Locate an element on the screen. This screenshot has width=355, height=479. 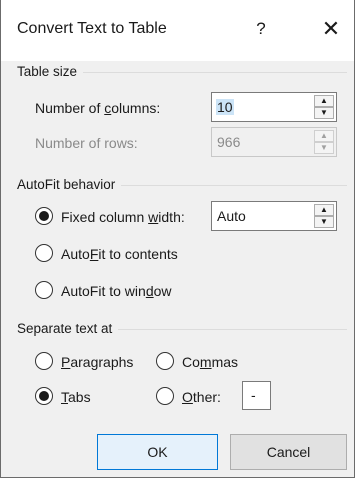
separate-heading: Separate text at is located at coordinates (68, 328).